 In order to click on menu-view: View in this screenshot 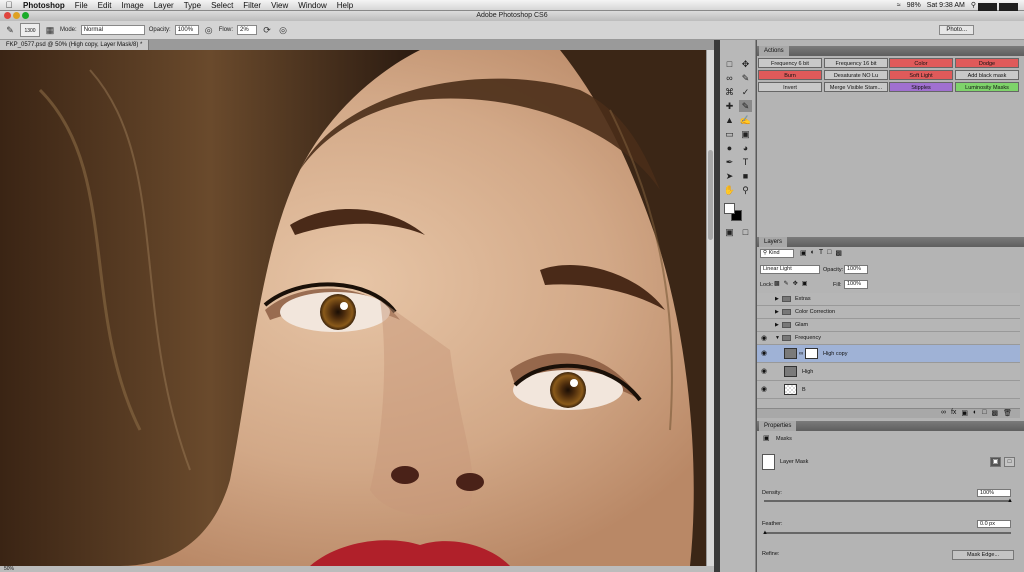, I will do `click(279, 5)`.